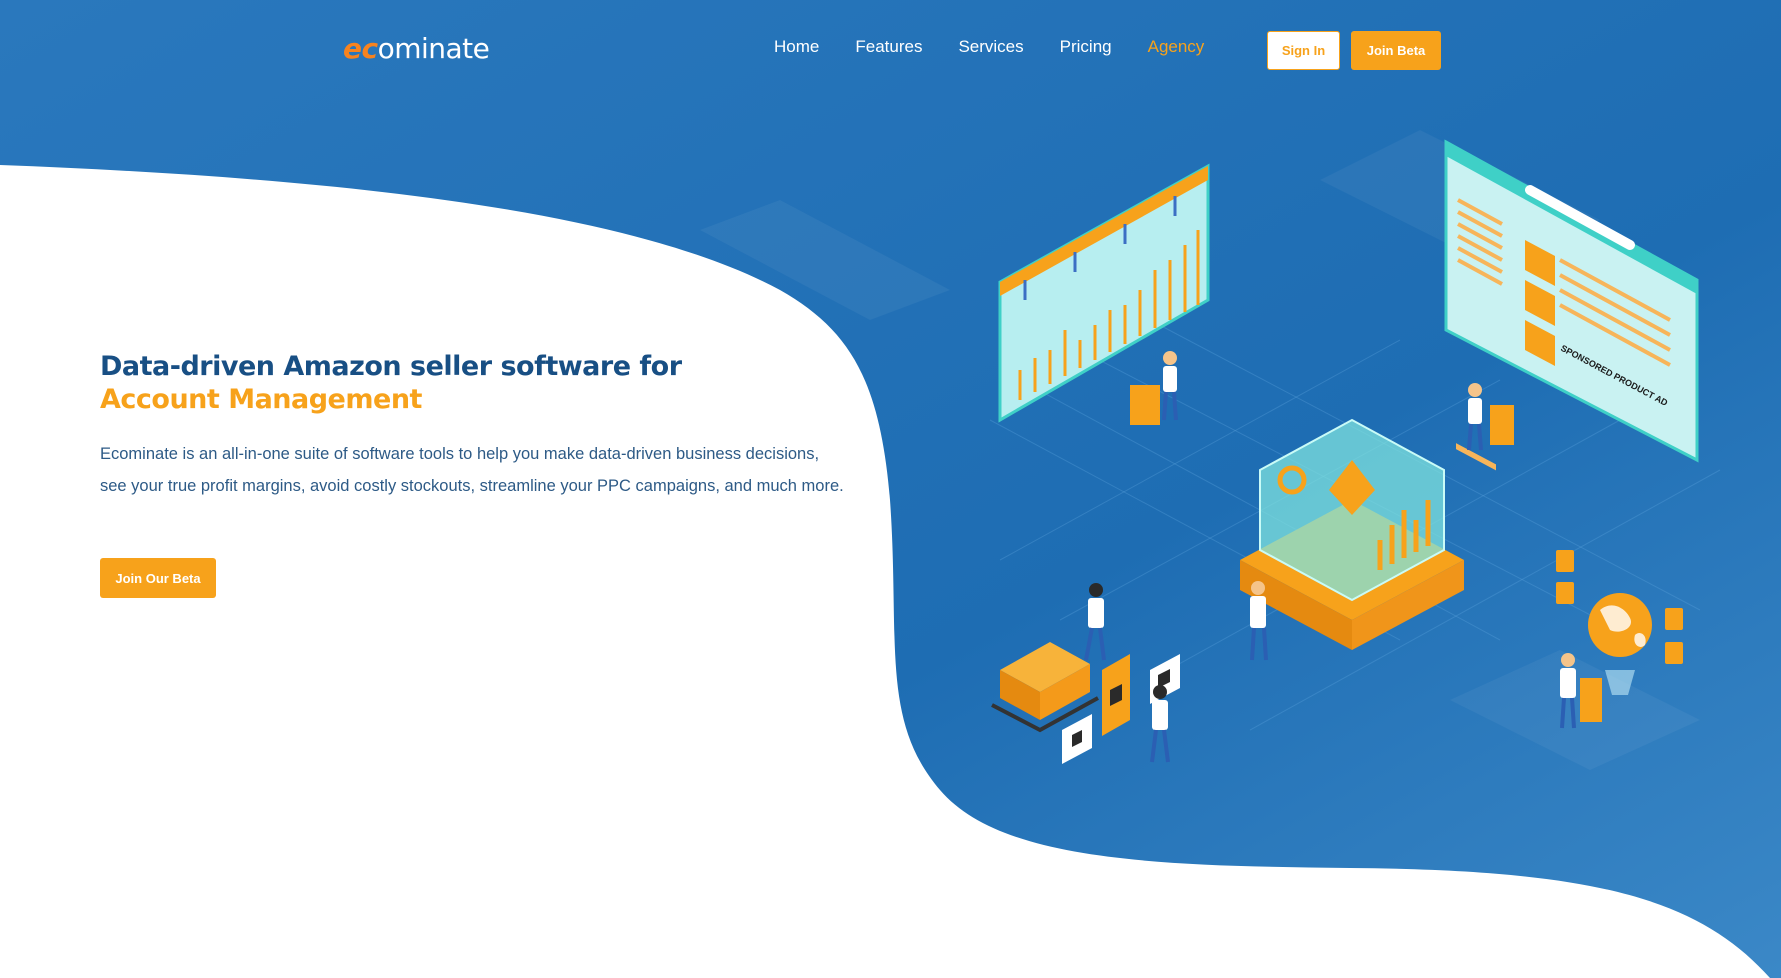 The width and height of the screenshot is (1781, 978). I want to click on browser-ad-screen-icon: SPONSORED PRODUCT AD, so click(1571, 305).